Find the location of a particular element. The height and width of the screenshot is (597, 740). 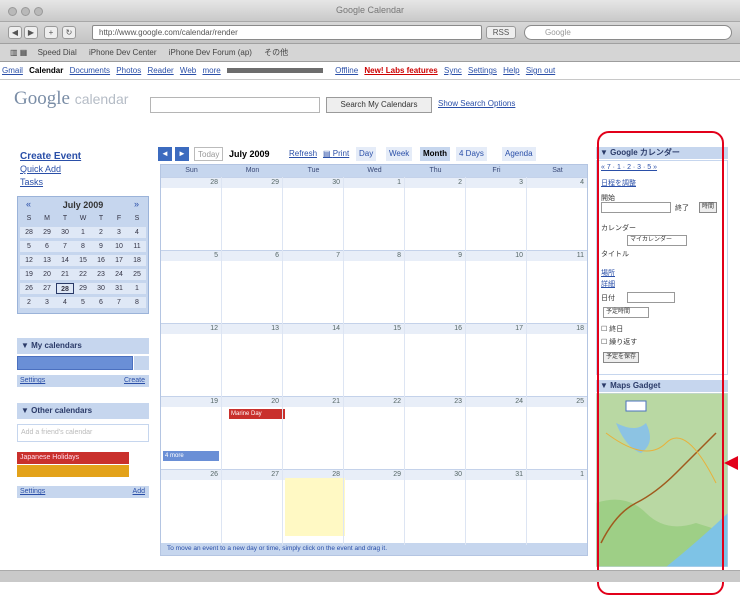

add-calendar-link: Add is located at coordinates (139, 492).